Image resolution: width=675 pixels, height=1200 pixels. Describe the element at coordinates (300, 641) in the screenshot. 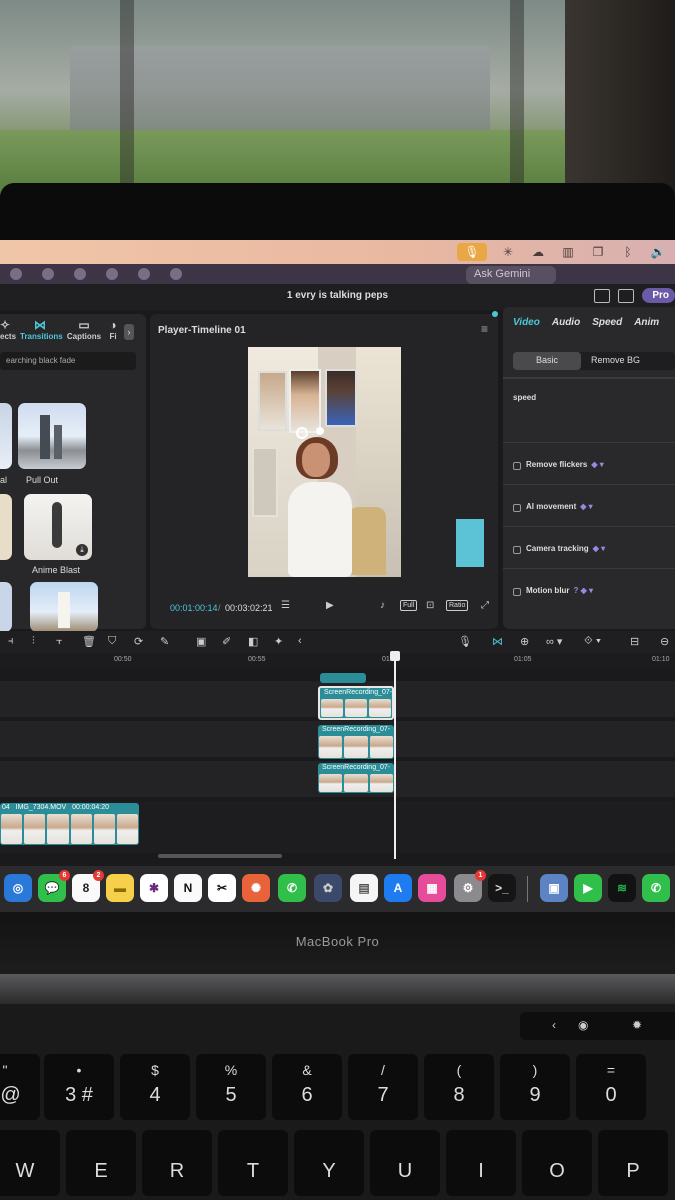

I see `collapse-icon: ‹` at that location.